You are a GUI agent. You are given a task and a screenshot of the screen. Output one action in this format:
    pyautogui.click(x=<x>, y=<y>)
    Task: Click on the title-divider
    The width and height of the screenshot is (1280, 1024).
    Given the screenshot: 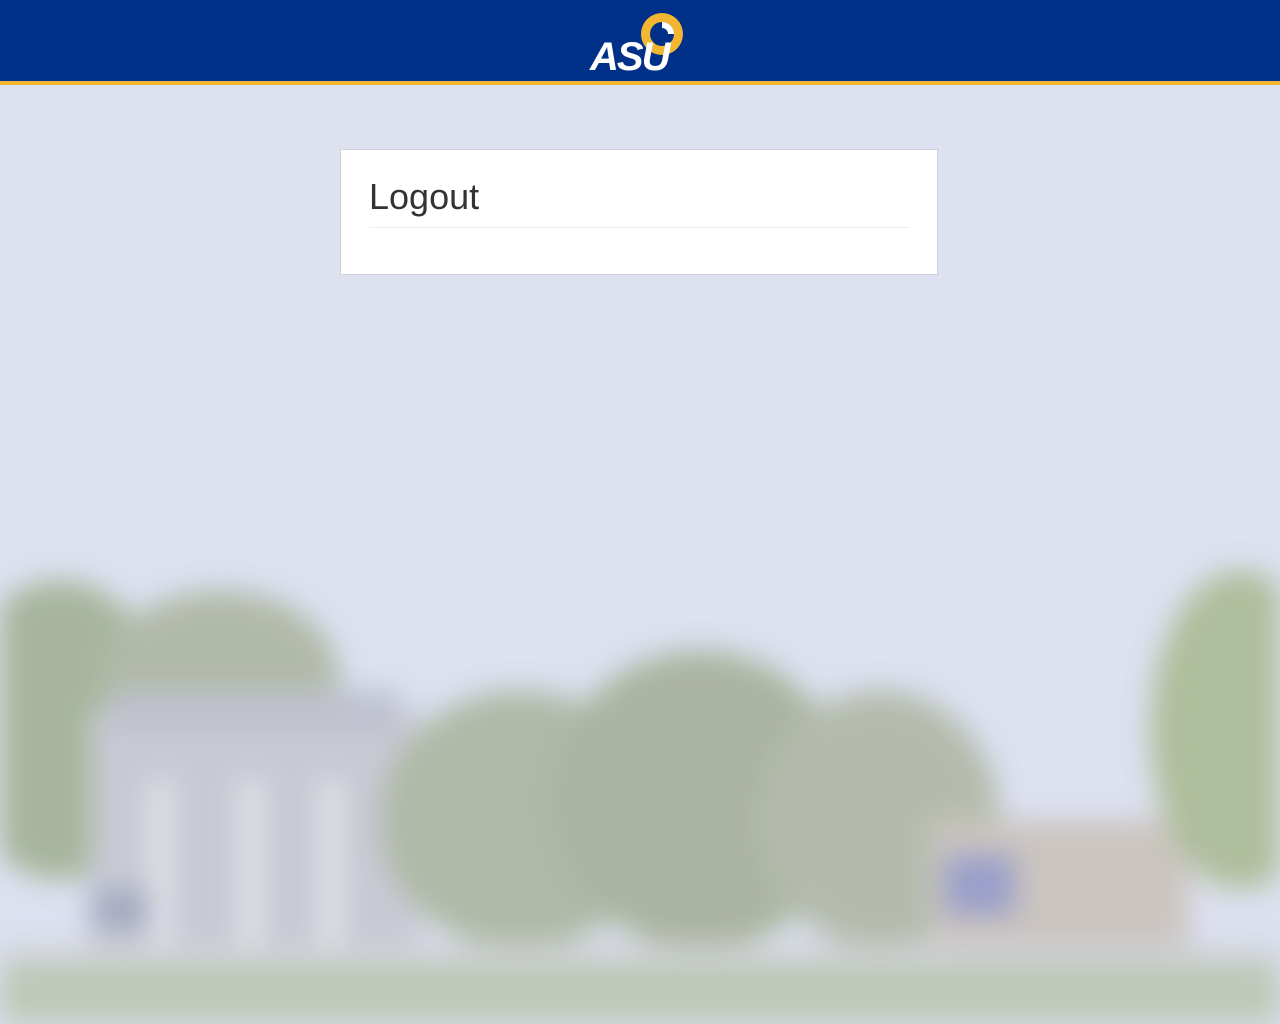 What is the action you would take?
    pyautogui.click(x=639, y=227)
    